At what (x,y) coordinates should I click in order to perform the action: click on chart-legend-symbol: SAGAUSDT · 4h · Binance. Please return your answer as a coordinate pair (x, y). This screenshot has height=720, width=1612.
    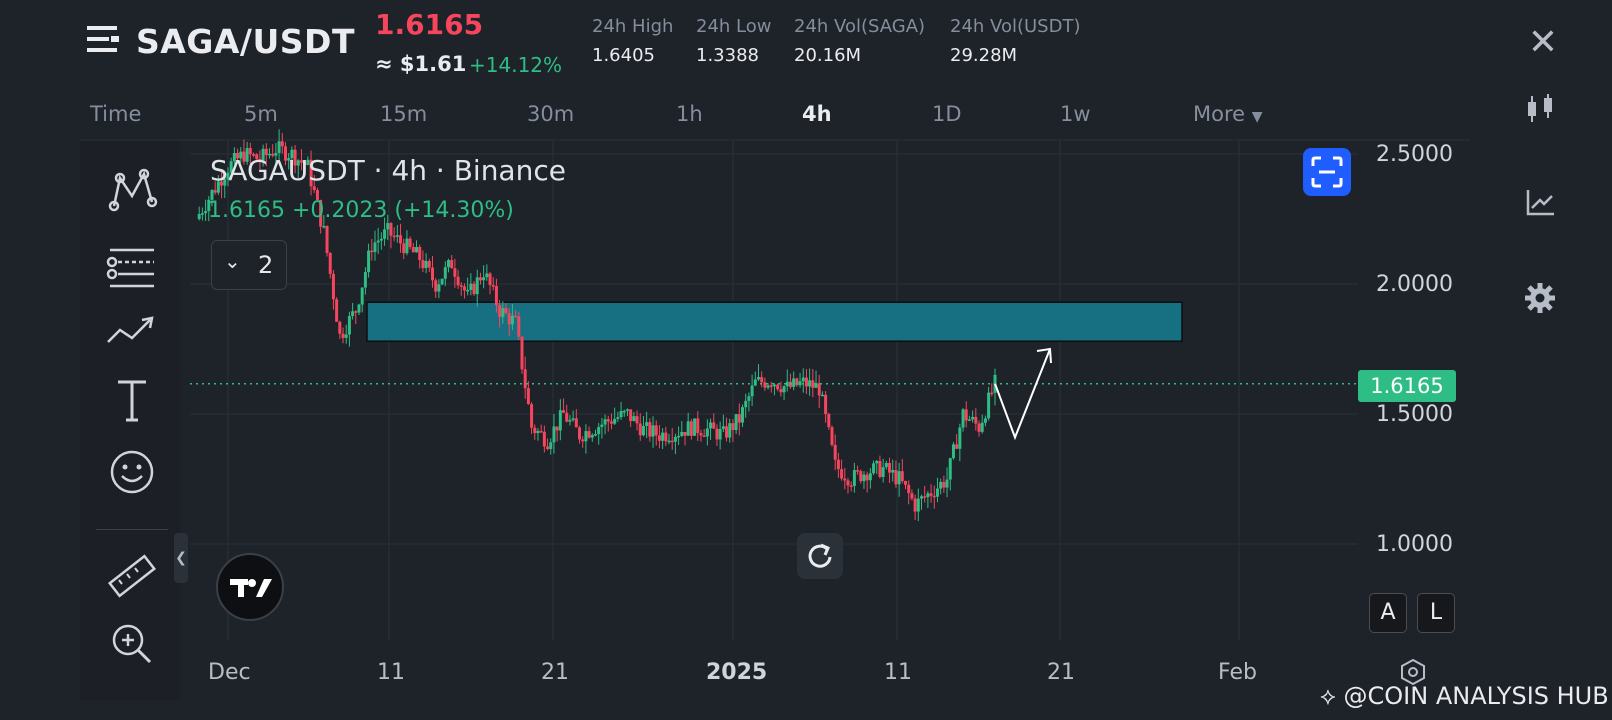
    Looking at the image, I should click on (388, 170).